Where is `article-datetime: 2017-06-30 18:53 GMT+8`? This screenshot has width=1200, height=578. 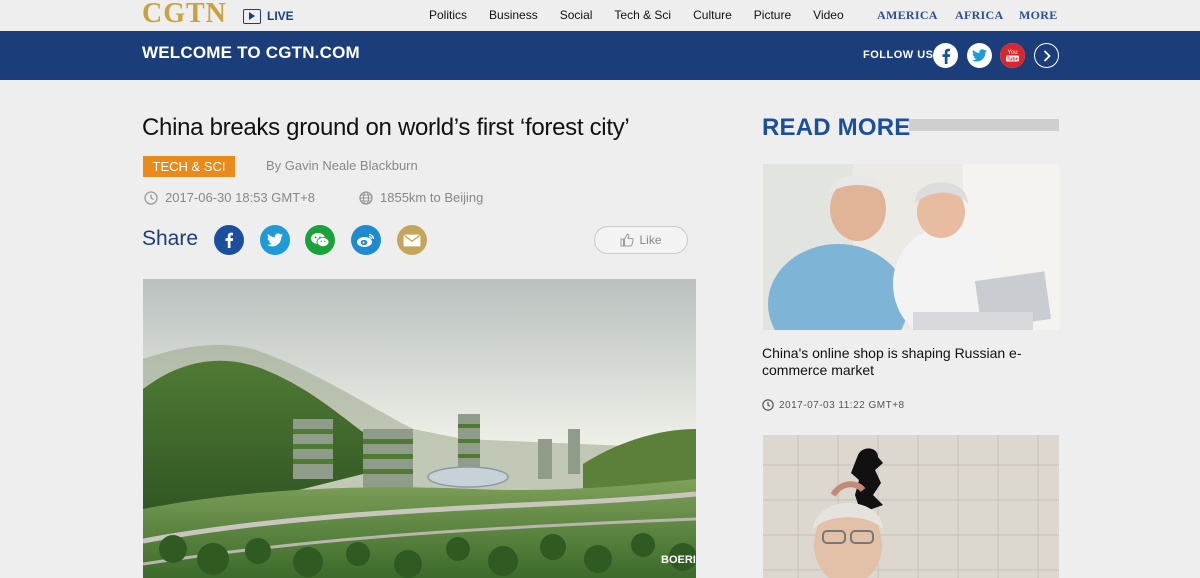
article-datetime: 2017-06-30 18:53 GMT+8 is located at coordinates (229, 197).